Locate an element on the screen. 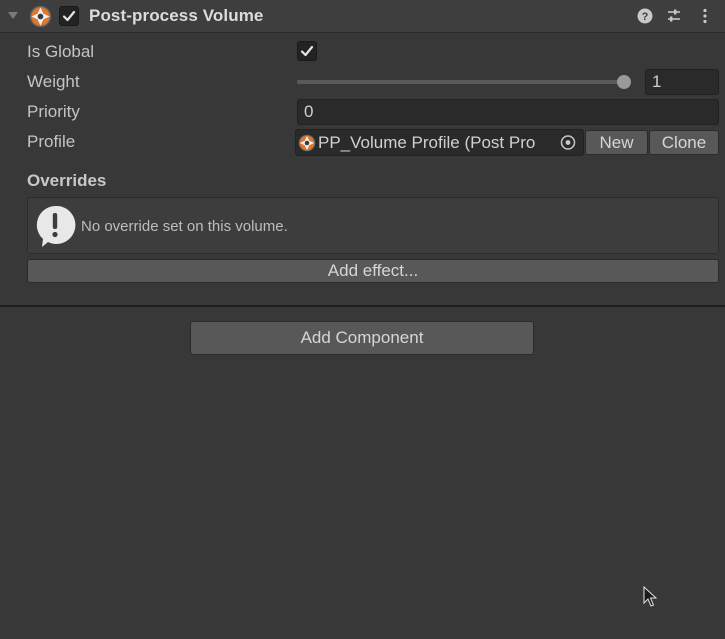 This screenshot has width=725, height=639. help-message: No override set on this volume. is located at coordinates (184, 226).